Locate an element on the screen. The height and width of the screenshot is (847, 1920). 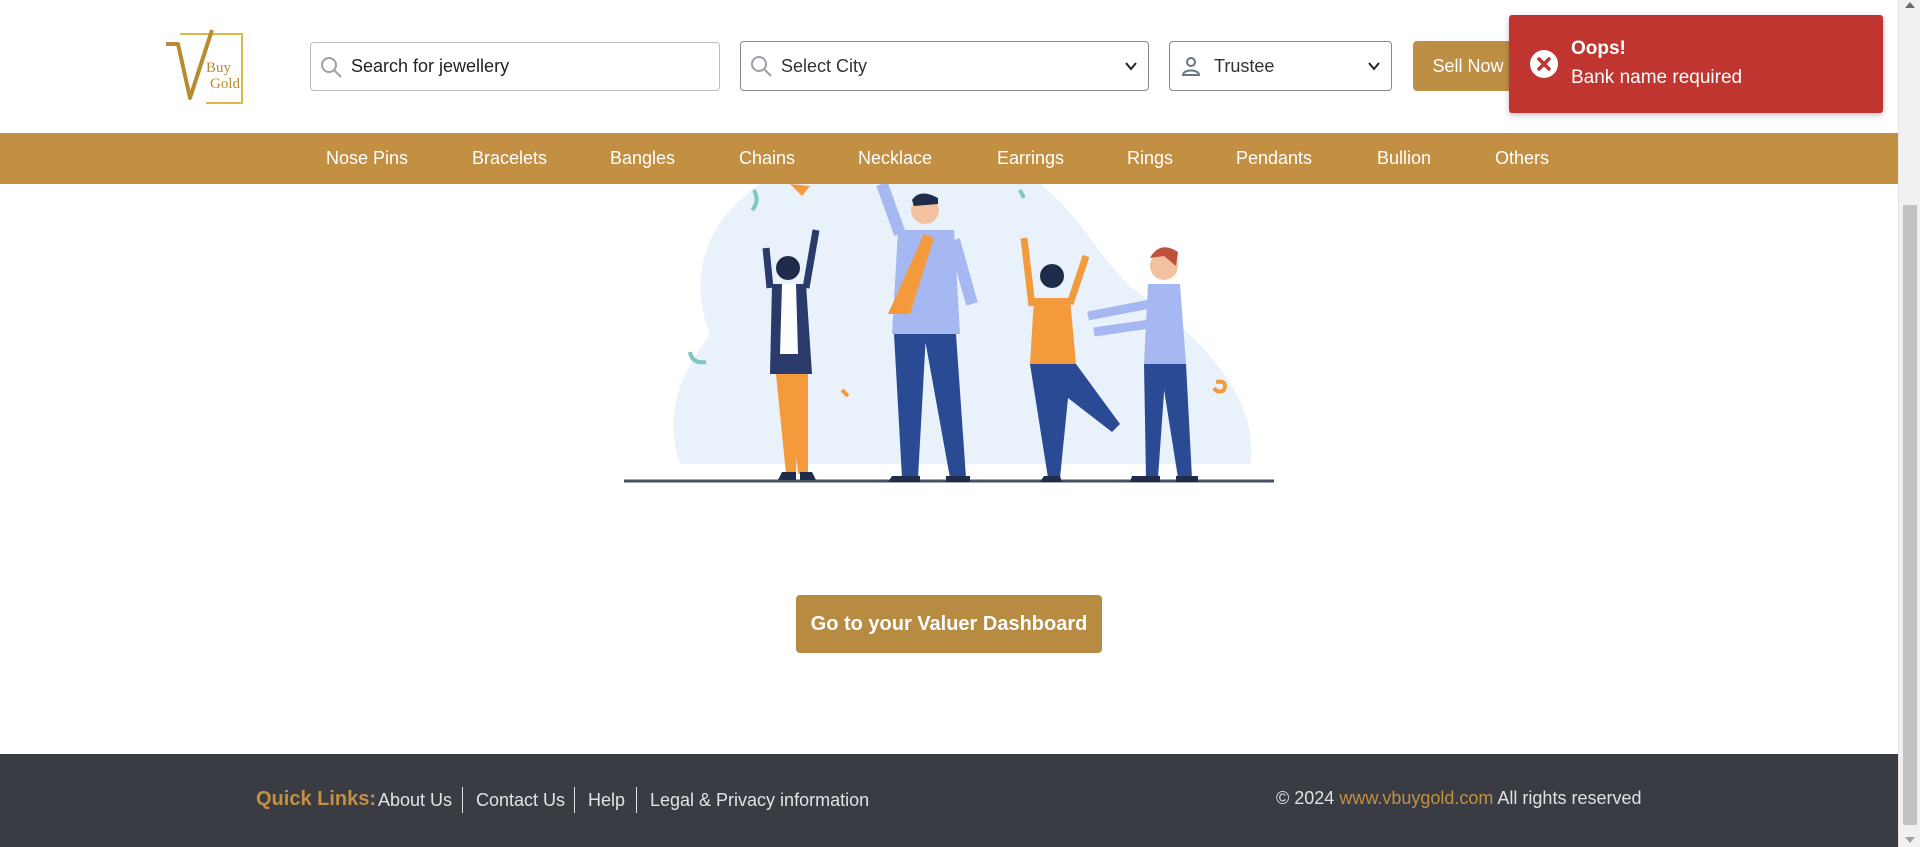
nav-item-earrings: Earrings is located at coordinates (1030, 158).